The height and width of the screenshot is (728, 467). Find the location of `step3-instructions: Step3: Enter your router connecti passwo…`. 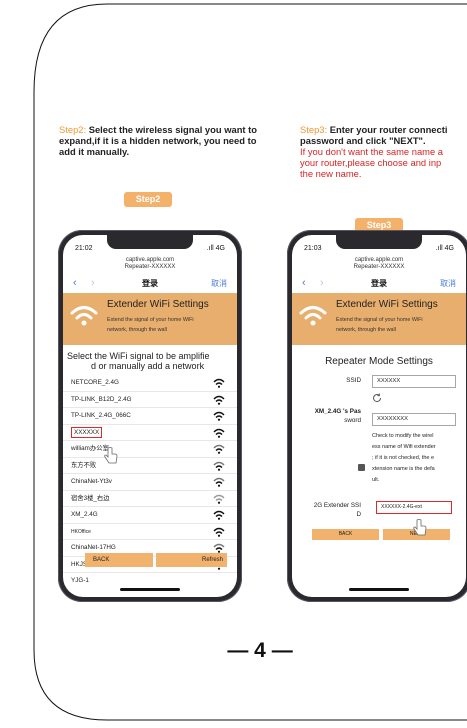

step3-instructions: Step3: Enter your router connecti passwo… is located at coordinates (383, 151).